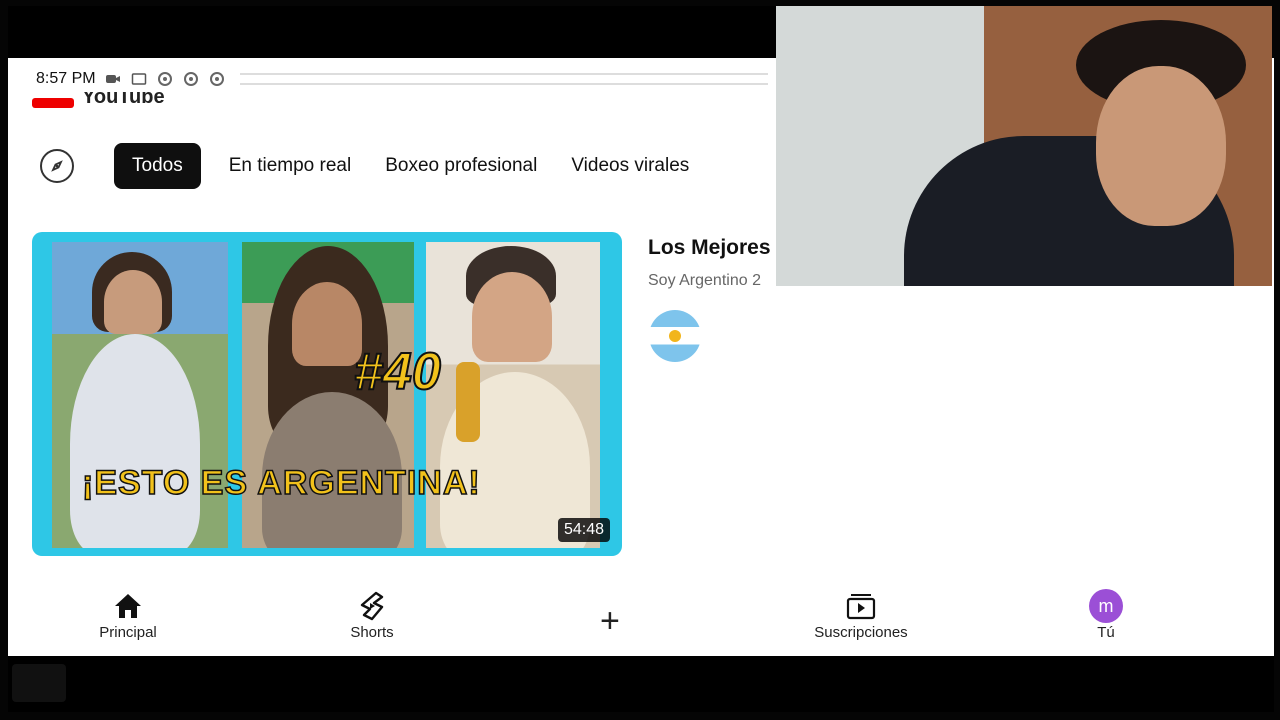 The width and height of the screenshot is (1280, 720). I want to click on compass-icon, so click(57, 166).